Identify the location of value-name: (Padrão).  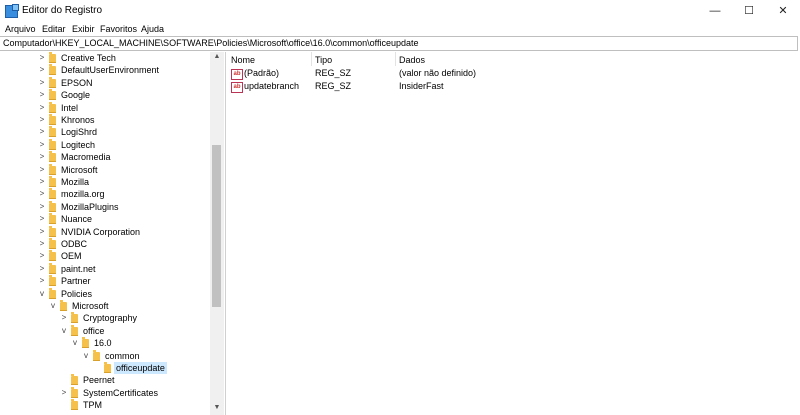
(262, 73).